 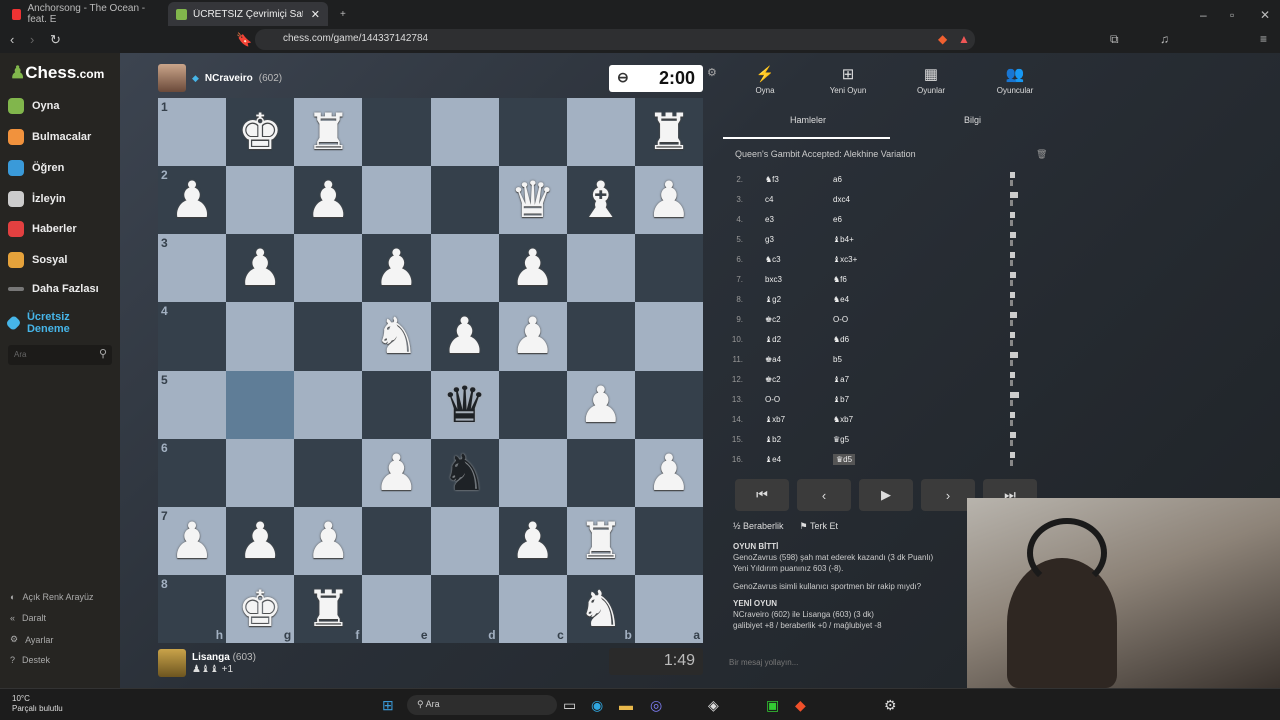 I want to click on white-move: ♝d2, so click(x=773, y=339).